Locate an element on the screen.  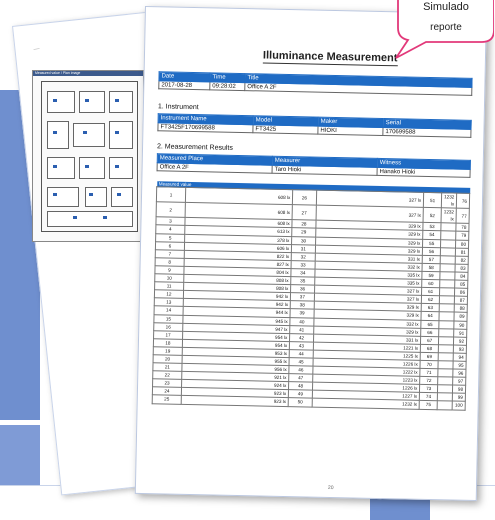
table-cell: 27 is located at coordinates (304, 212).